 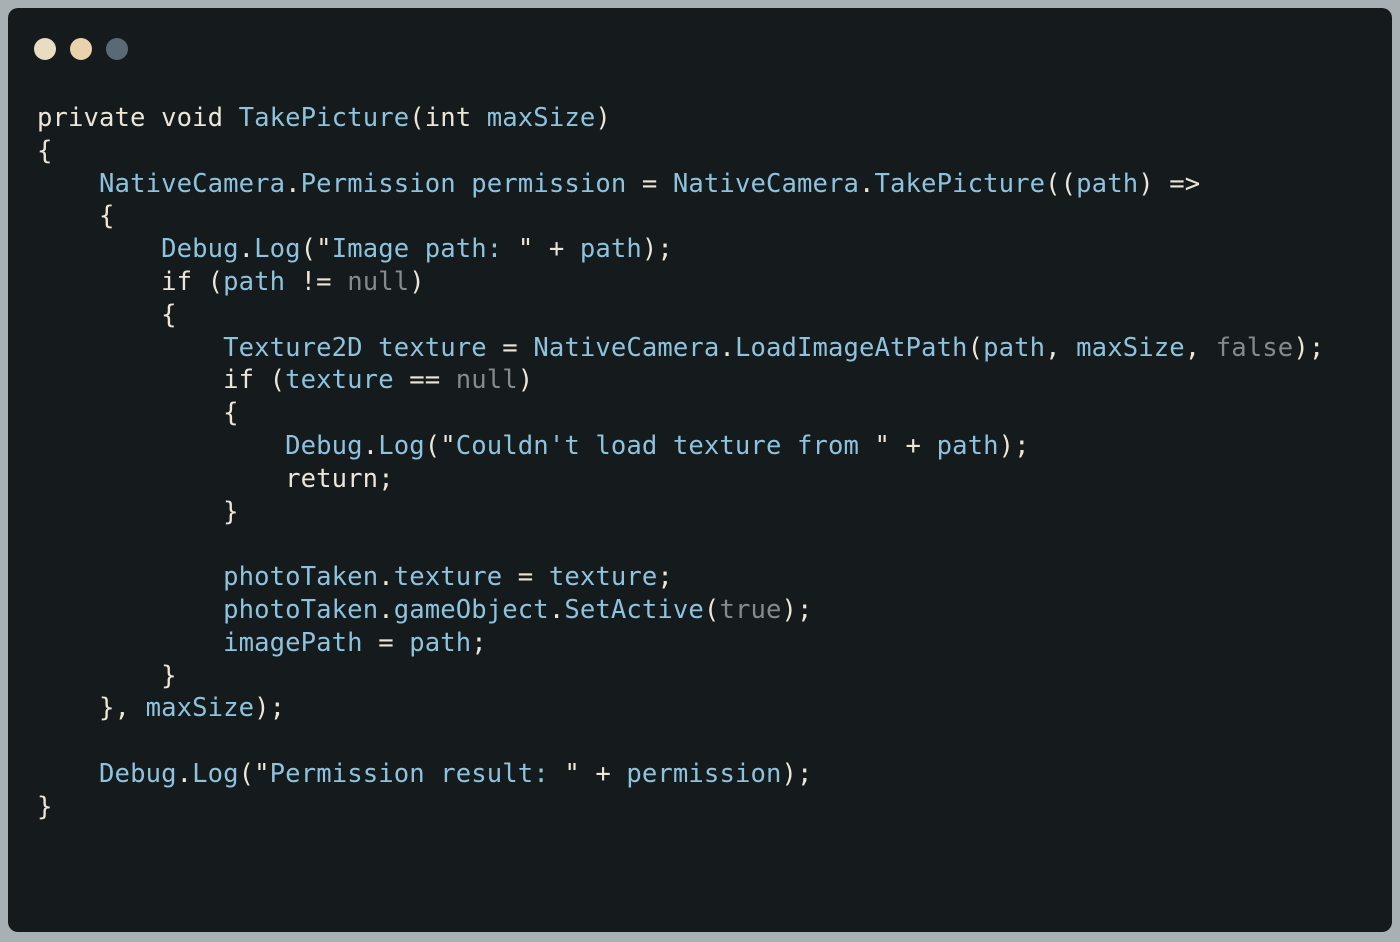 I want to click on code-token: ;, so click(x=479, y=642).